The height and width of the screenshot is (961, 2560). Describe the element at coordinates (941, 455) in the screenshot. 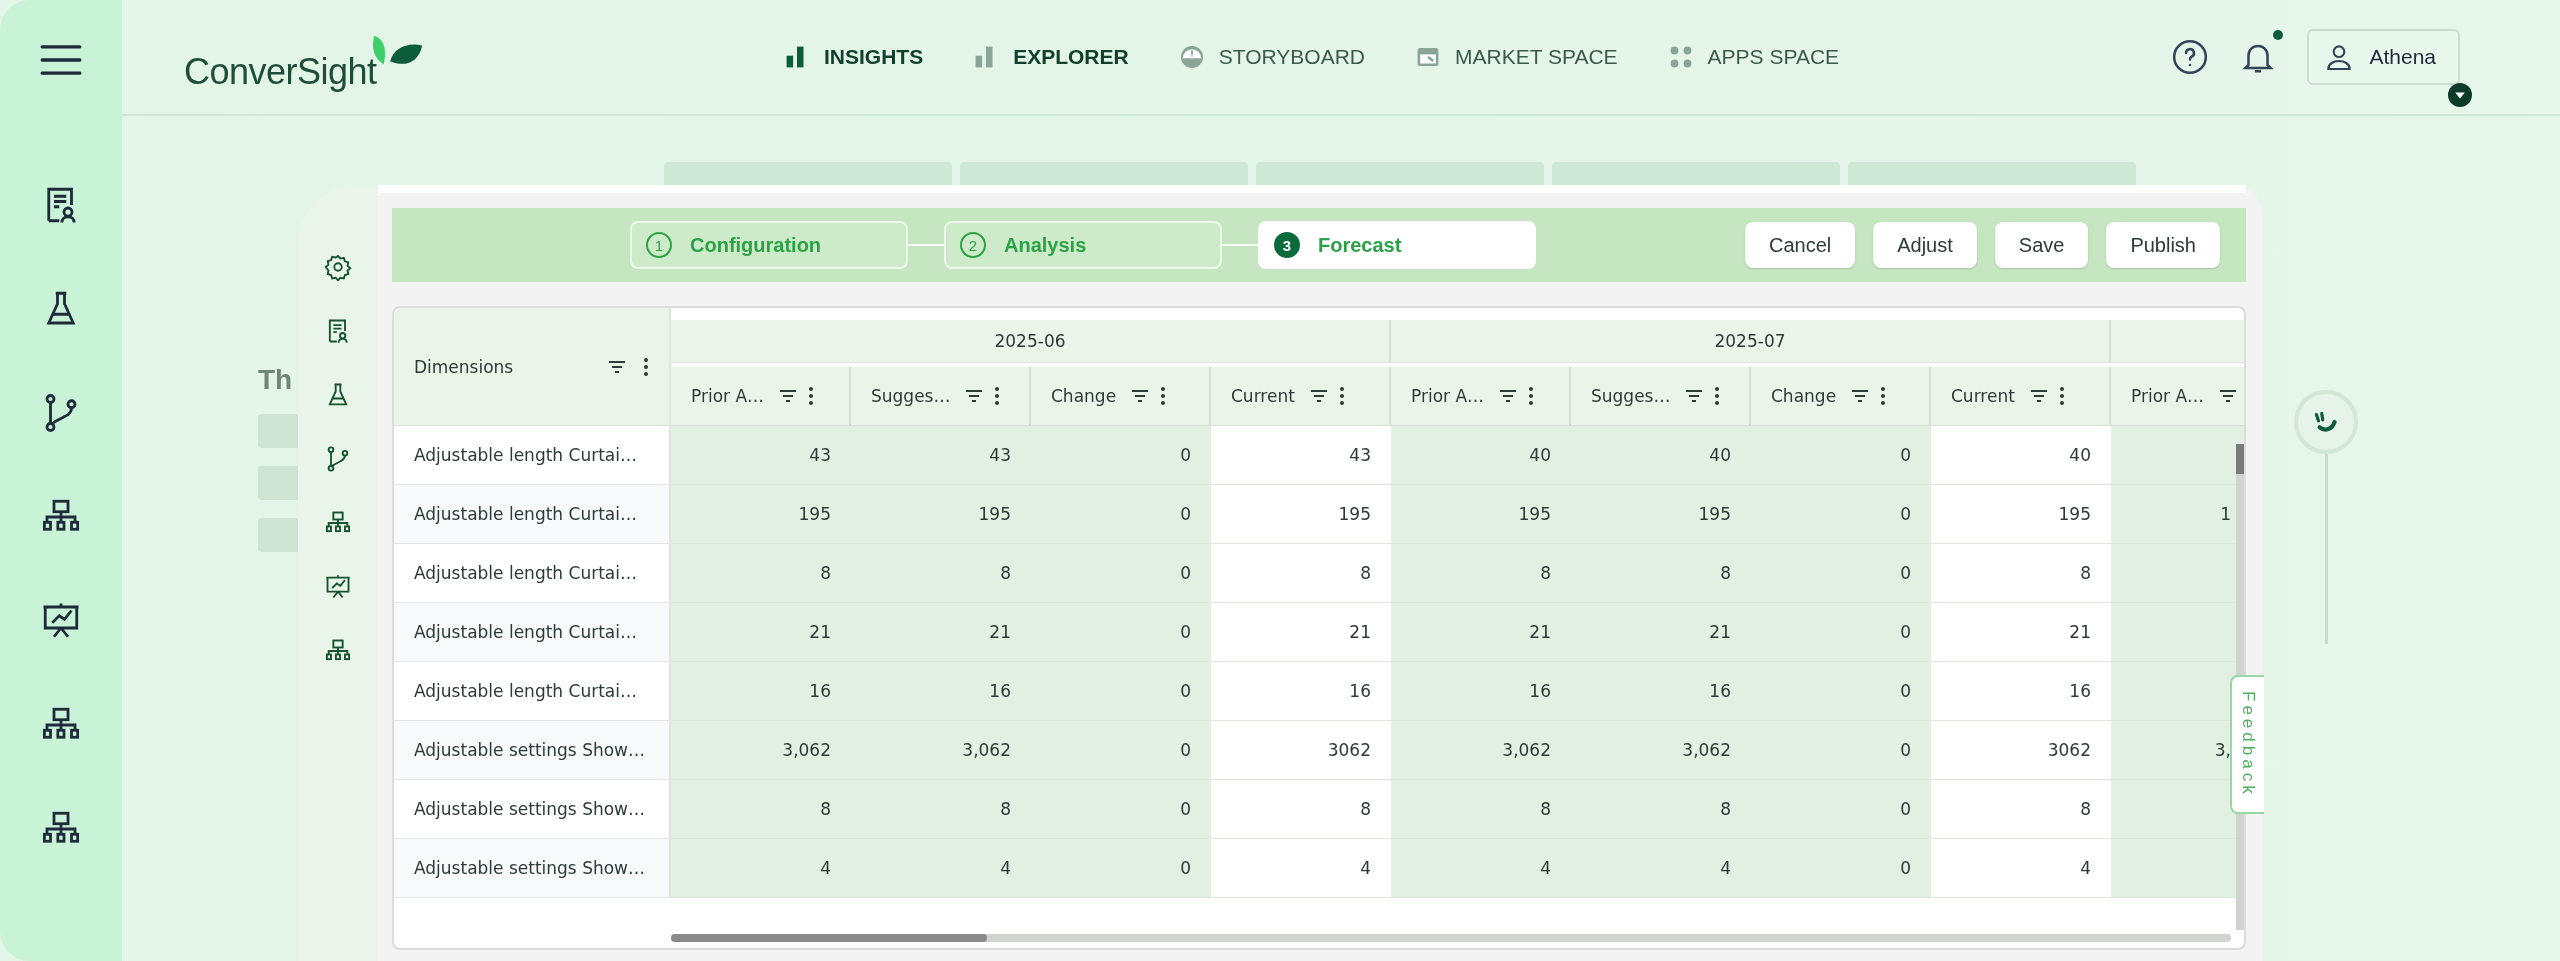

I see `table-cell: 43` at that location.